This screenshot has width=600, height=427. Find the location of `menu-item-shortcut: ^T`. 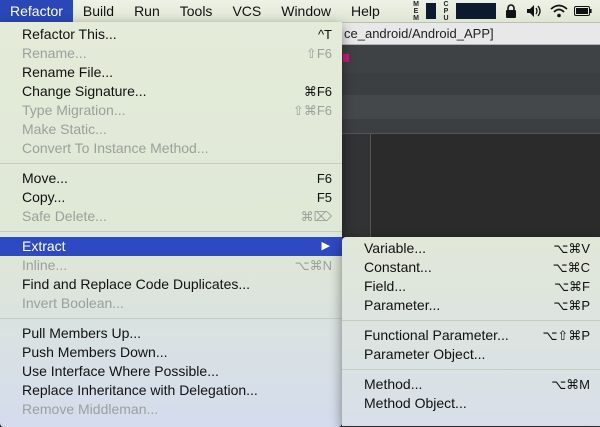

menu-item-shortcut: ^T is located at coordinates (324, 34).